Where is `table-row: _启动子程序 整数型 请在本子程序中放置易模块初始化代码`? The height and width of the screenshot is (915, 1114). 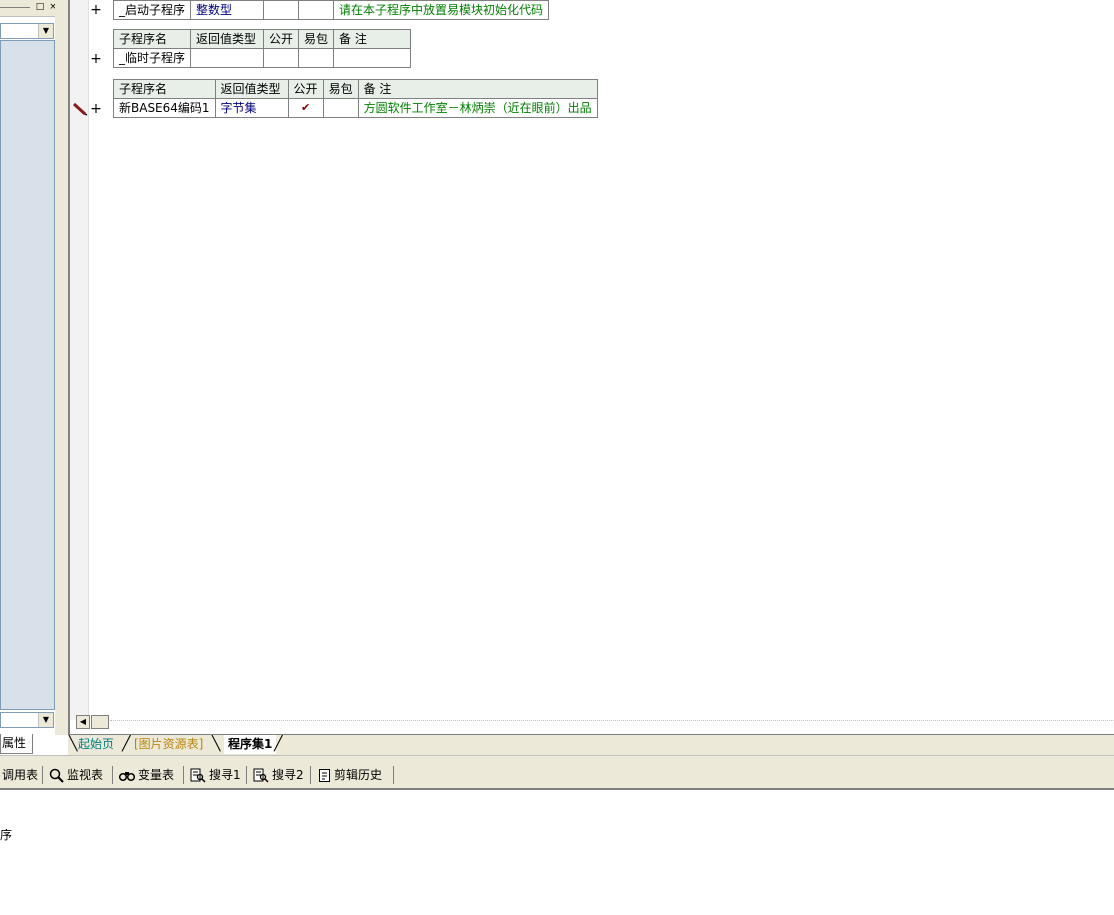
table-row: _启动子程序 整数型 请在本子程序中放置易模块初始化代码 is located at coordinates (331, 10).